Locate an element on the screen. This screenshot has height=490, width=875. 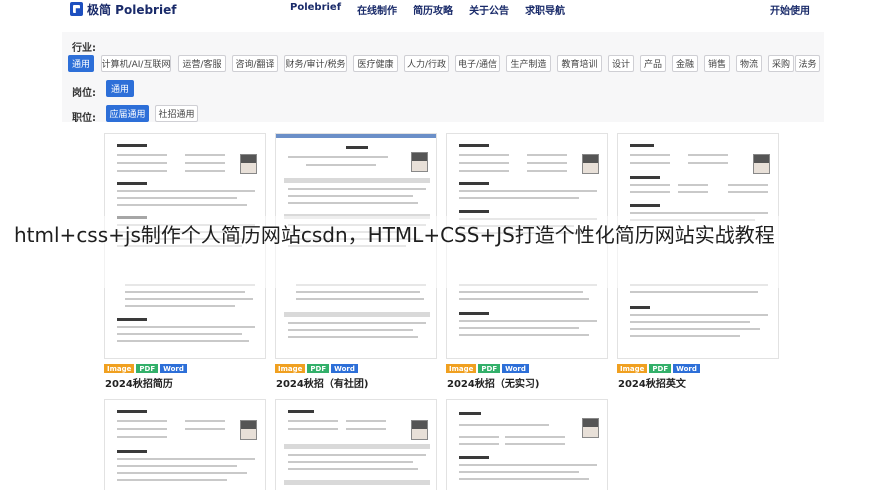
logo-text: 极简 Polebrief is located at coordinates (132, 9).